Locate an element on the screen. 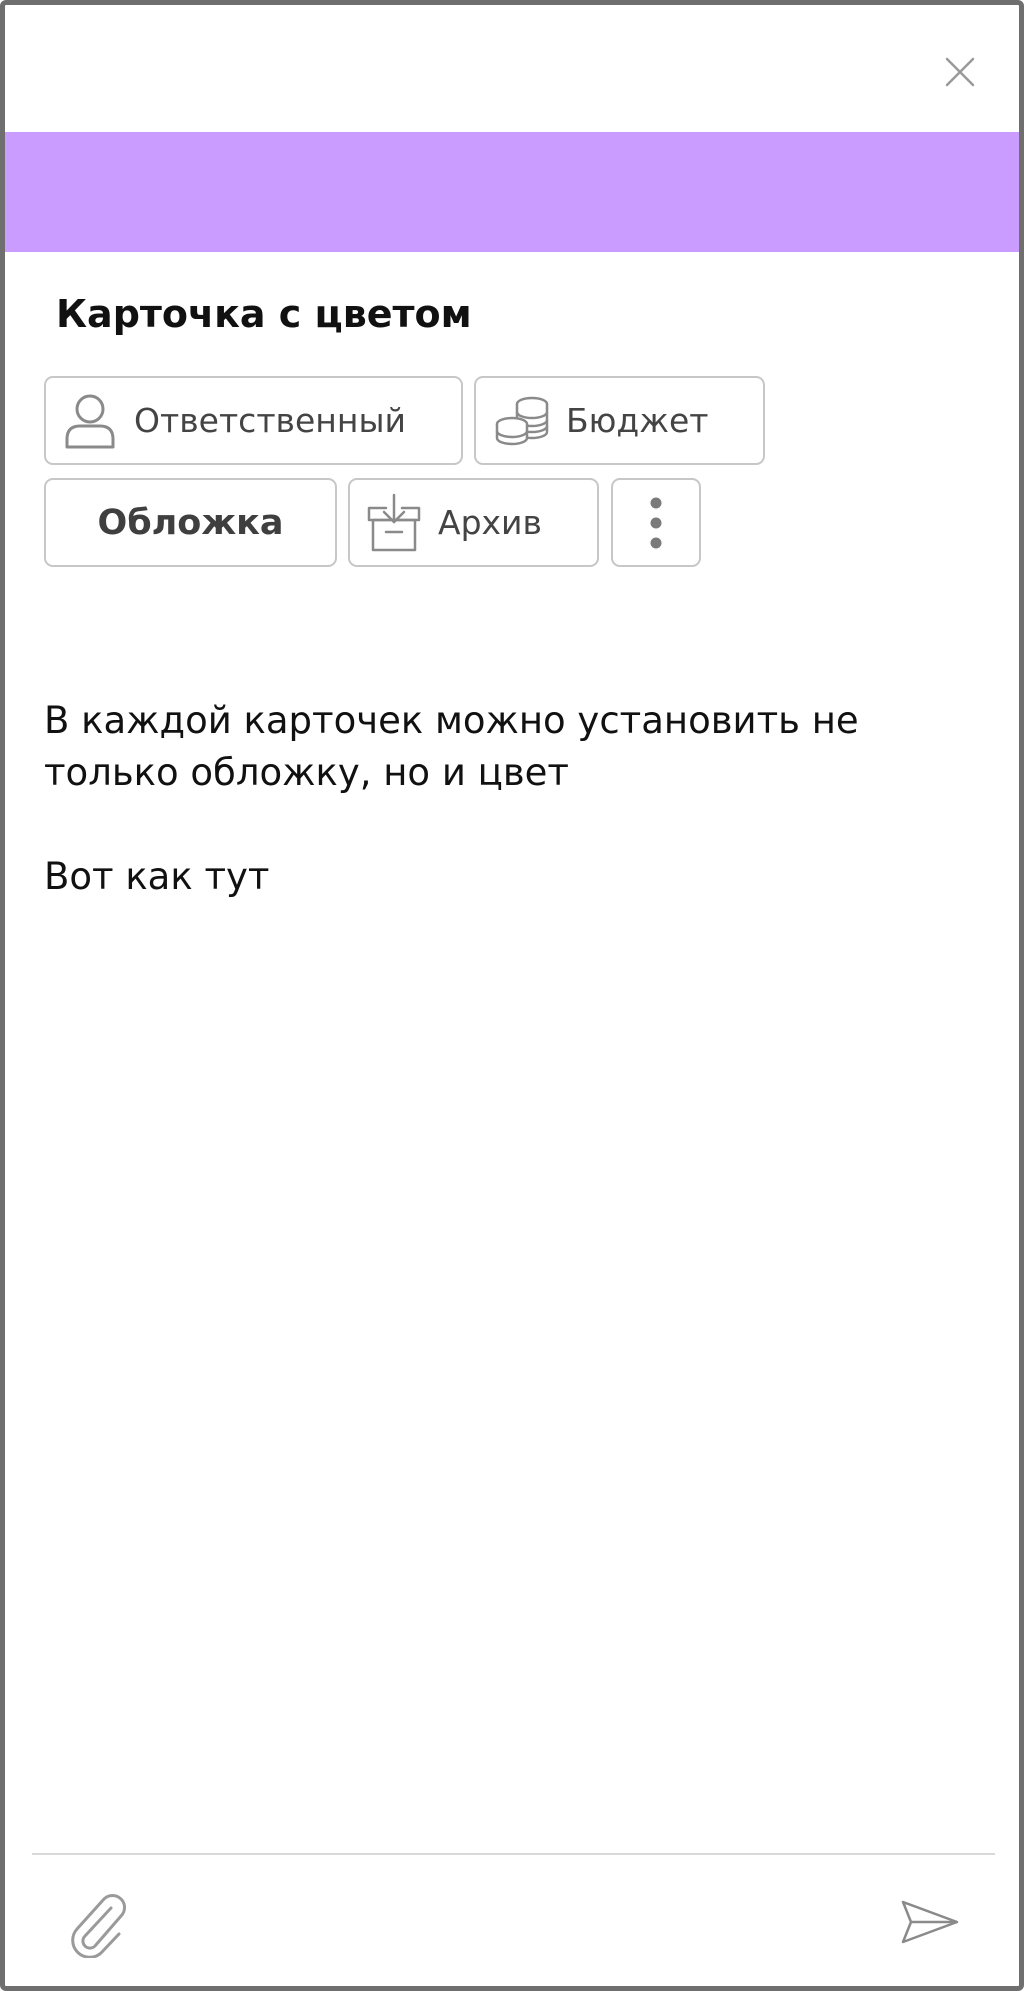 This screenshot has height=1991, width=1024. description-line: Вот как тут is located at coordinates (157, 876).